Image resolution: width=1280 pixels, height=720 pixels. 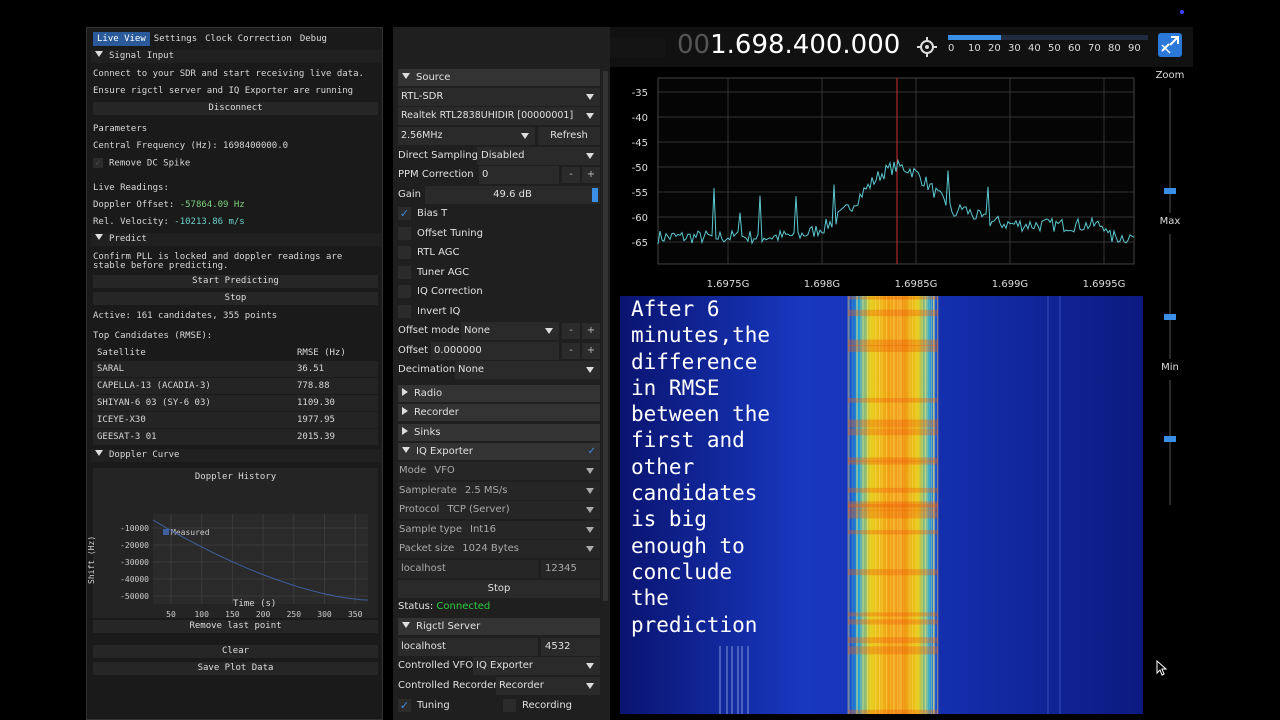 I want to click on input-value: localhost, so click(x=423, y=568).